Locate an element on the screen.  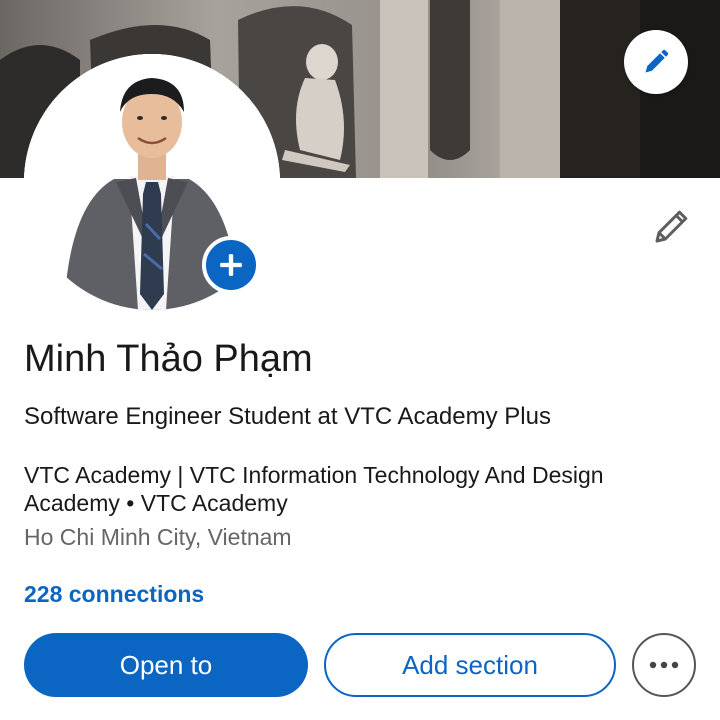
open-to-button: Open to is located at coordinates (166, 665).